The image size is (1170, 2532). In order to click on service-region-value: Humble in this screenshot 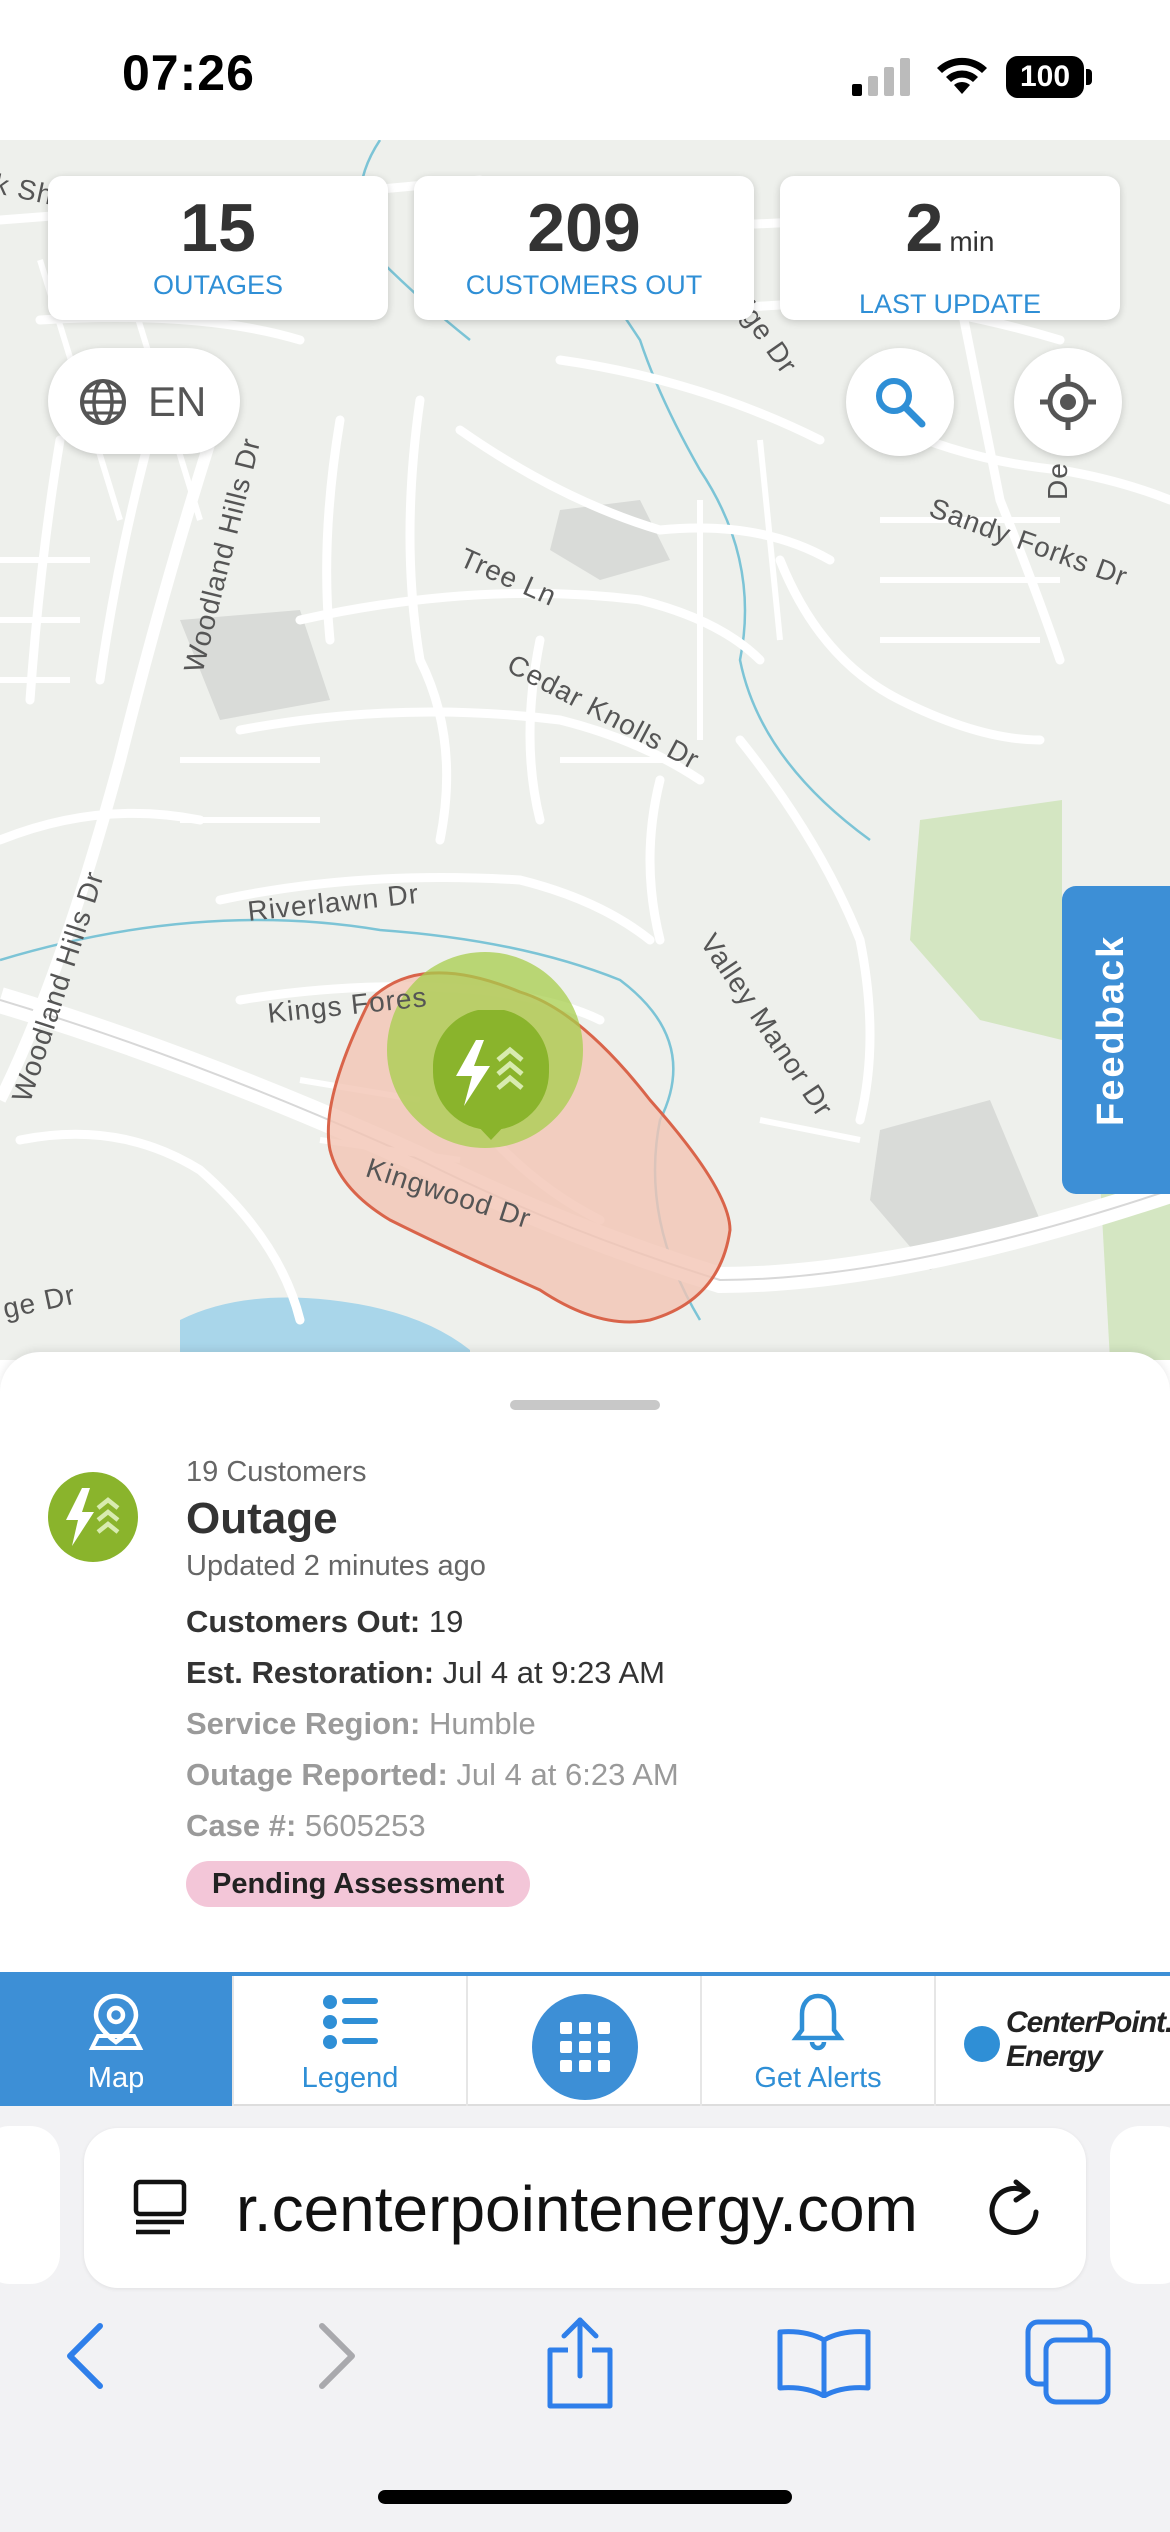, I will do `click(482, 1723)`.